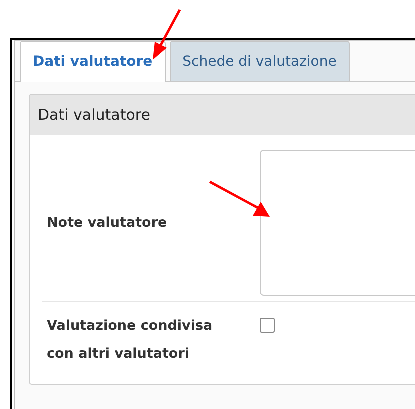 The height and width of the screenshot is (409, 415). What do you see at coordinates (130, 340) in the screenshot?
I see `field-label: Valutazione condivisa con altri valutatori` at bounding box center [130, 340].